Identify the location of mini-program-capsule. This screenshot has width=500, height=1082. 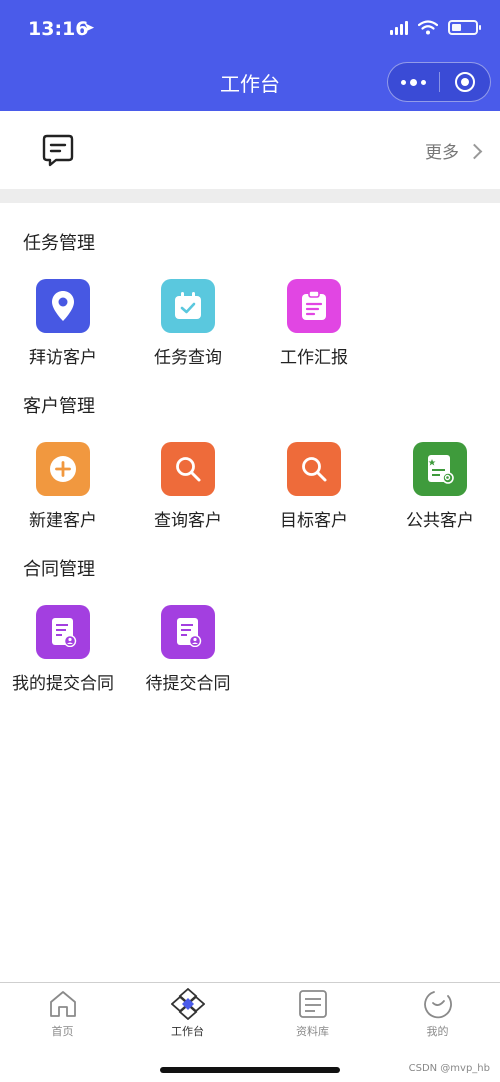
(439, 82).